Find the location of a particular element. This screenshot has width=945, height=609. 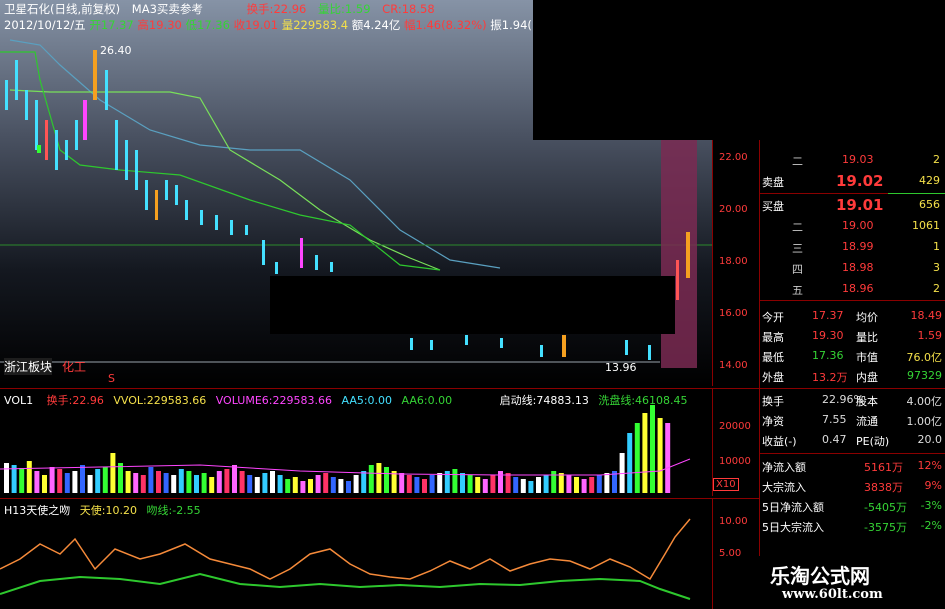

flow-row: 净流入额 5161万 12% is located at coordinates (852, 466).